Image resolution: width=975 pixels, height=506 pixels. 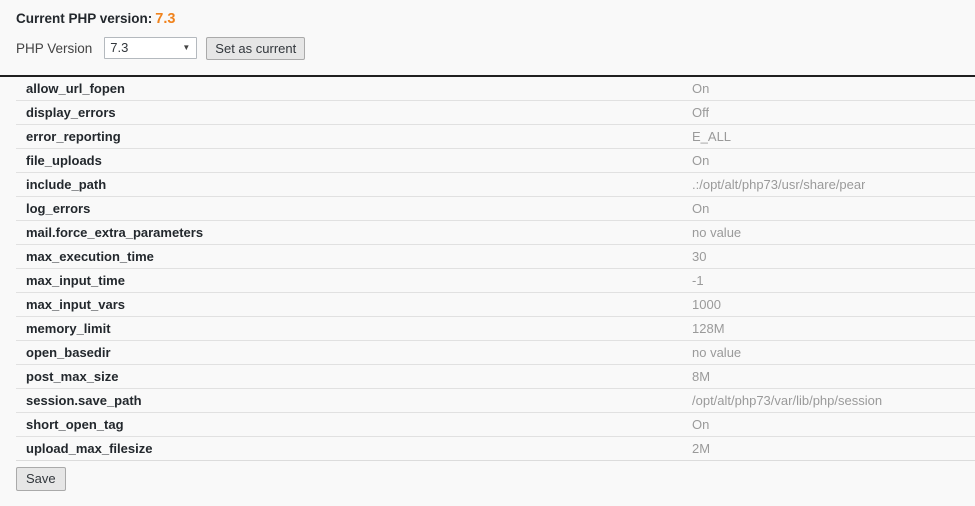 I want to click on settings-row: allow_url_fopen On, so click(x=495, y=89).